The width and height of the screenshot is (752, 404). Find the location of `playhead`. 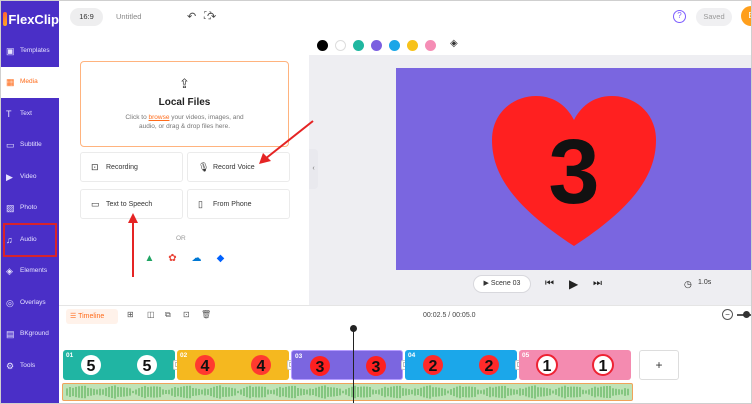

playhead is located at coordinates (353, 366).